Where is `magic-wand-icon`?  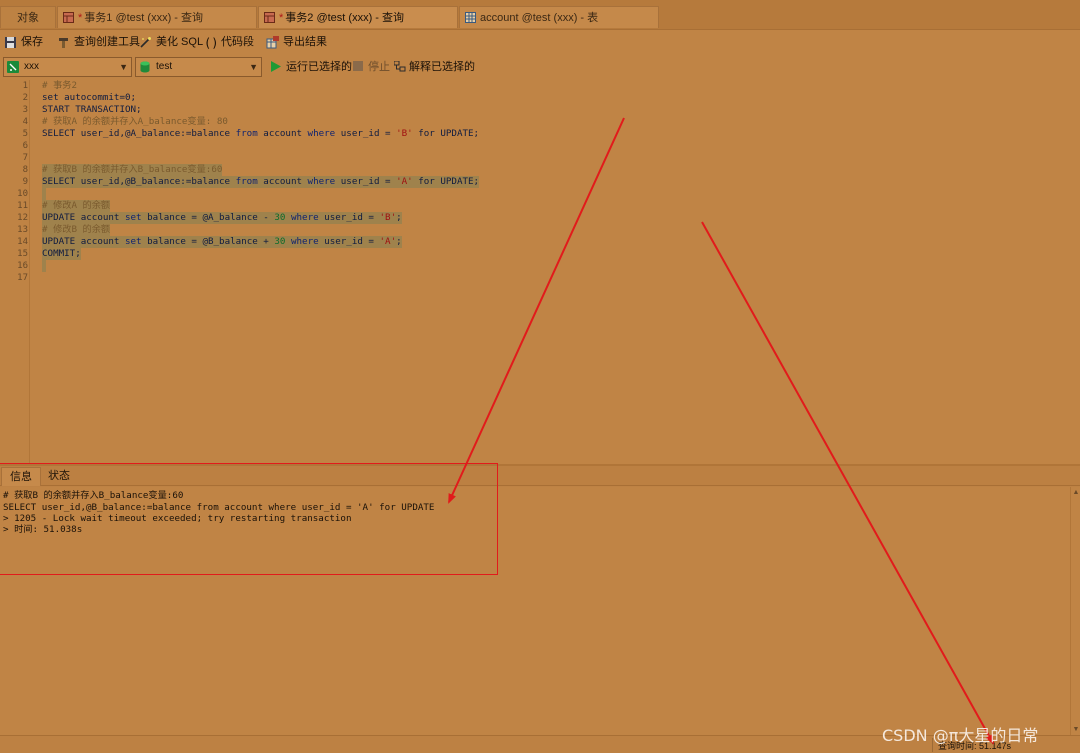
magic-wand-icon is located at coordinates (145, 42).